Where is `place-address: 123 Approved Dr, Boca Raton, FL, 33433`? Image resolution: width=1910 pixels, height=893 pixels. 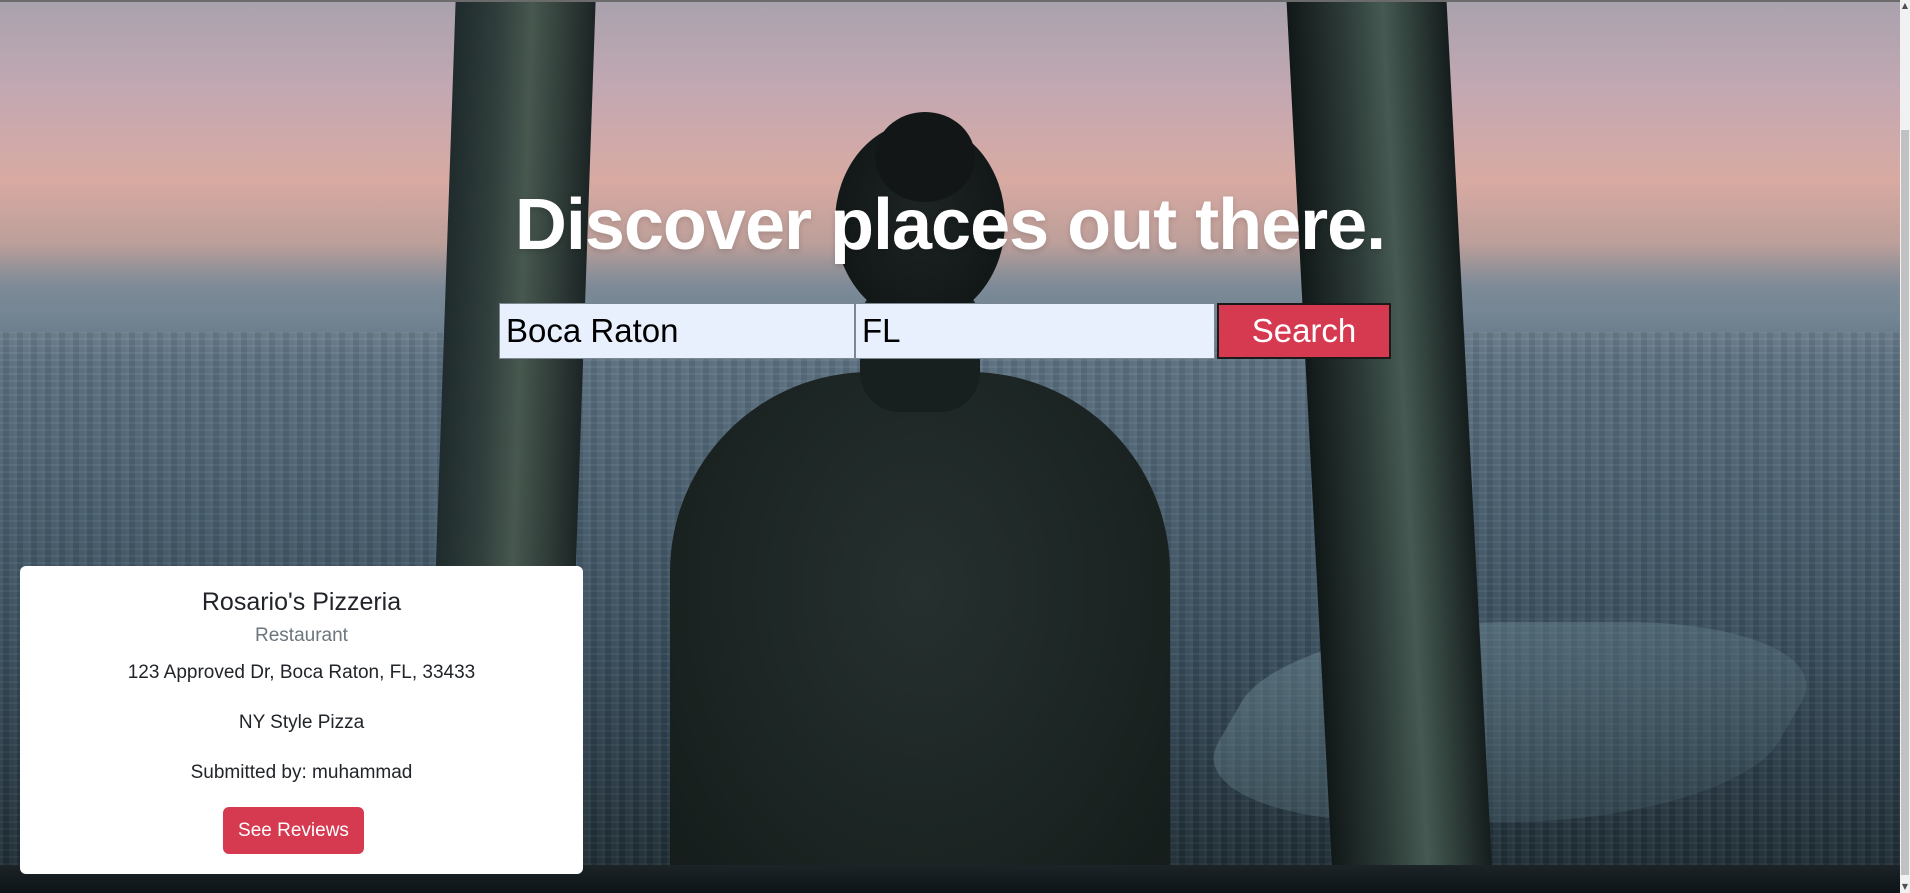
place-address: 123 Approved Dr, Boca Raton, FL, 33433 is located at coordinates (301, 672).